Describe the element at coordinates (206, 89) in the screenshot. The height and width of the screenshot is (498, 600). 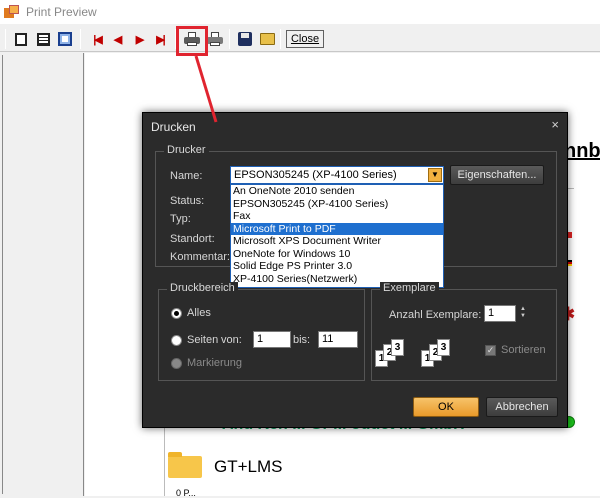
I see `annotation-arrow` at that location.